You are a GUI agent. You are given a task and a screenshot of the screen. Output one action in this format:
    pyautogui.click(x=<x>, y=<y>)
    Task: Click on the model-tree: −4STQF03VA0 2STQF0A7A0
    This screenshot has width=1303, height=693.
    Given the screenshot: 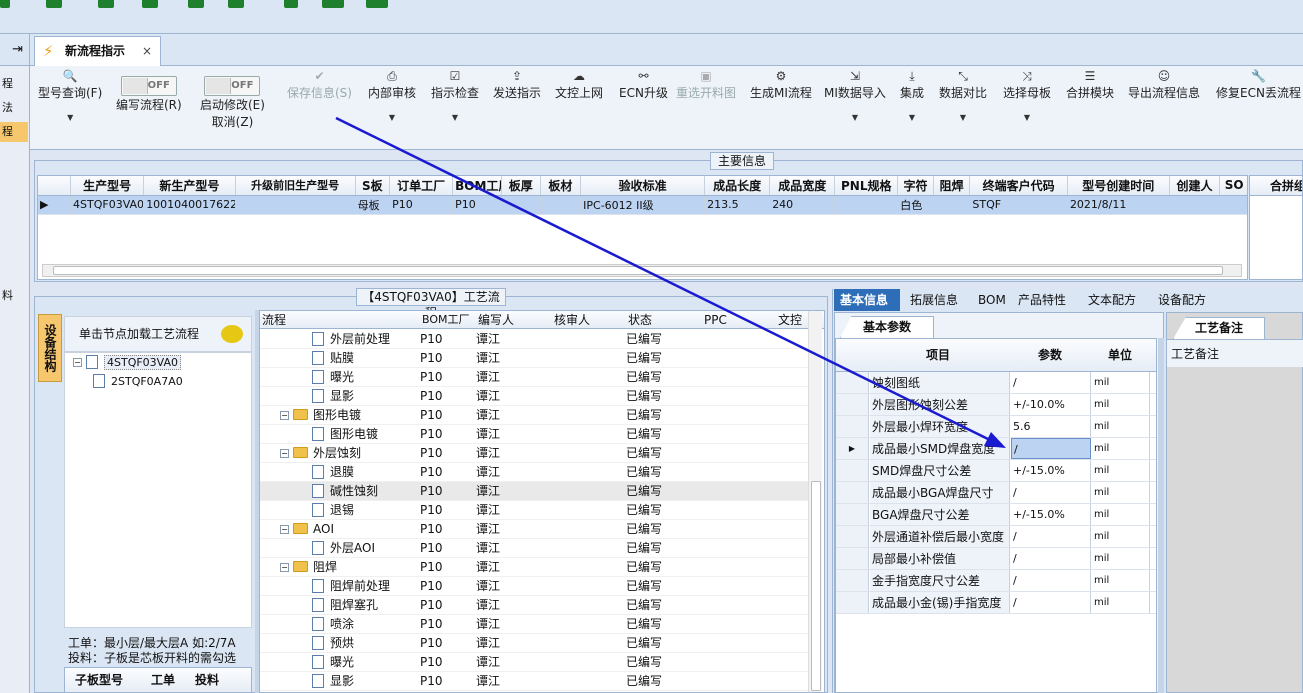 What is the action you would take?
    pyautogui.click(x=158, y=490)
    